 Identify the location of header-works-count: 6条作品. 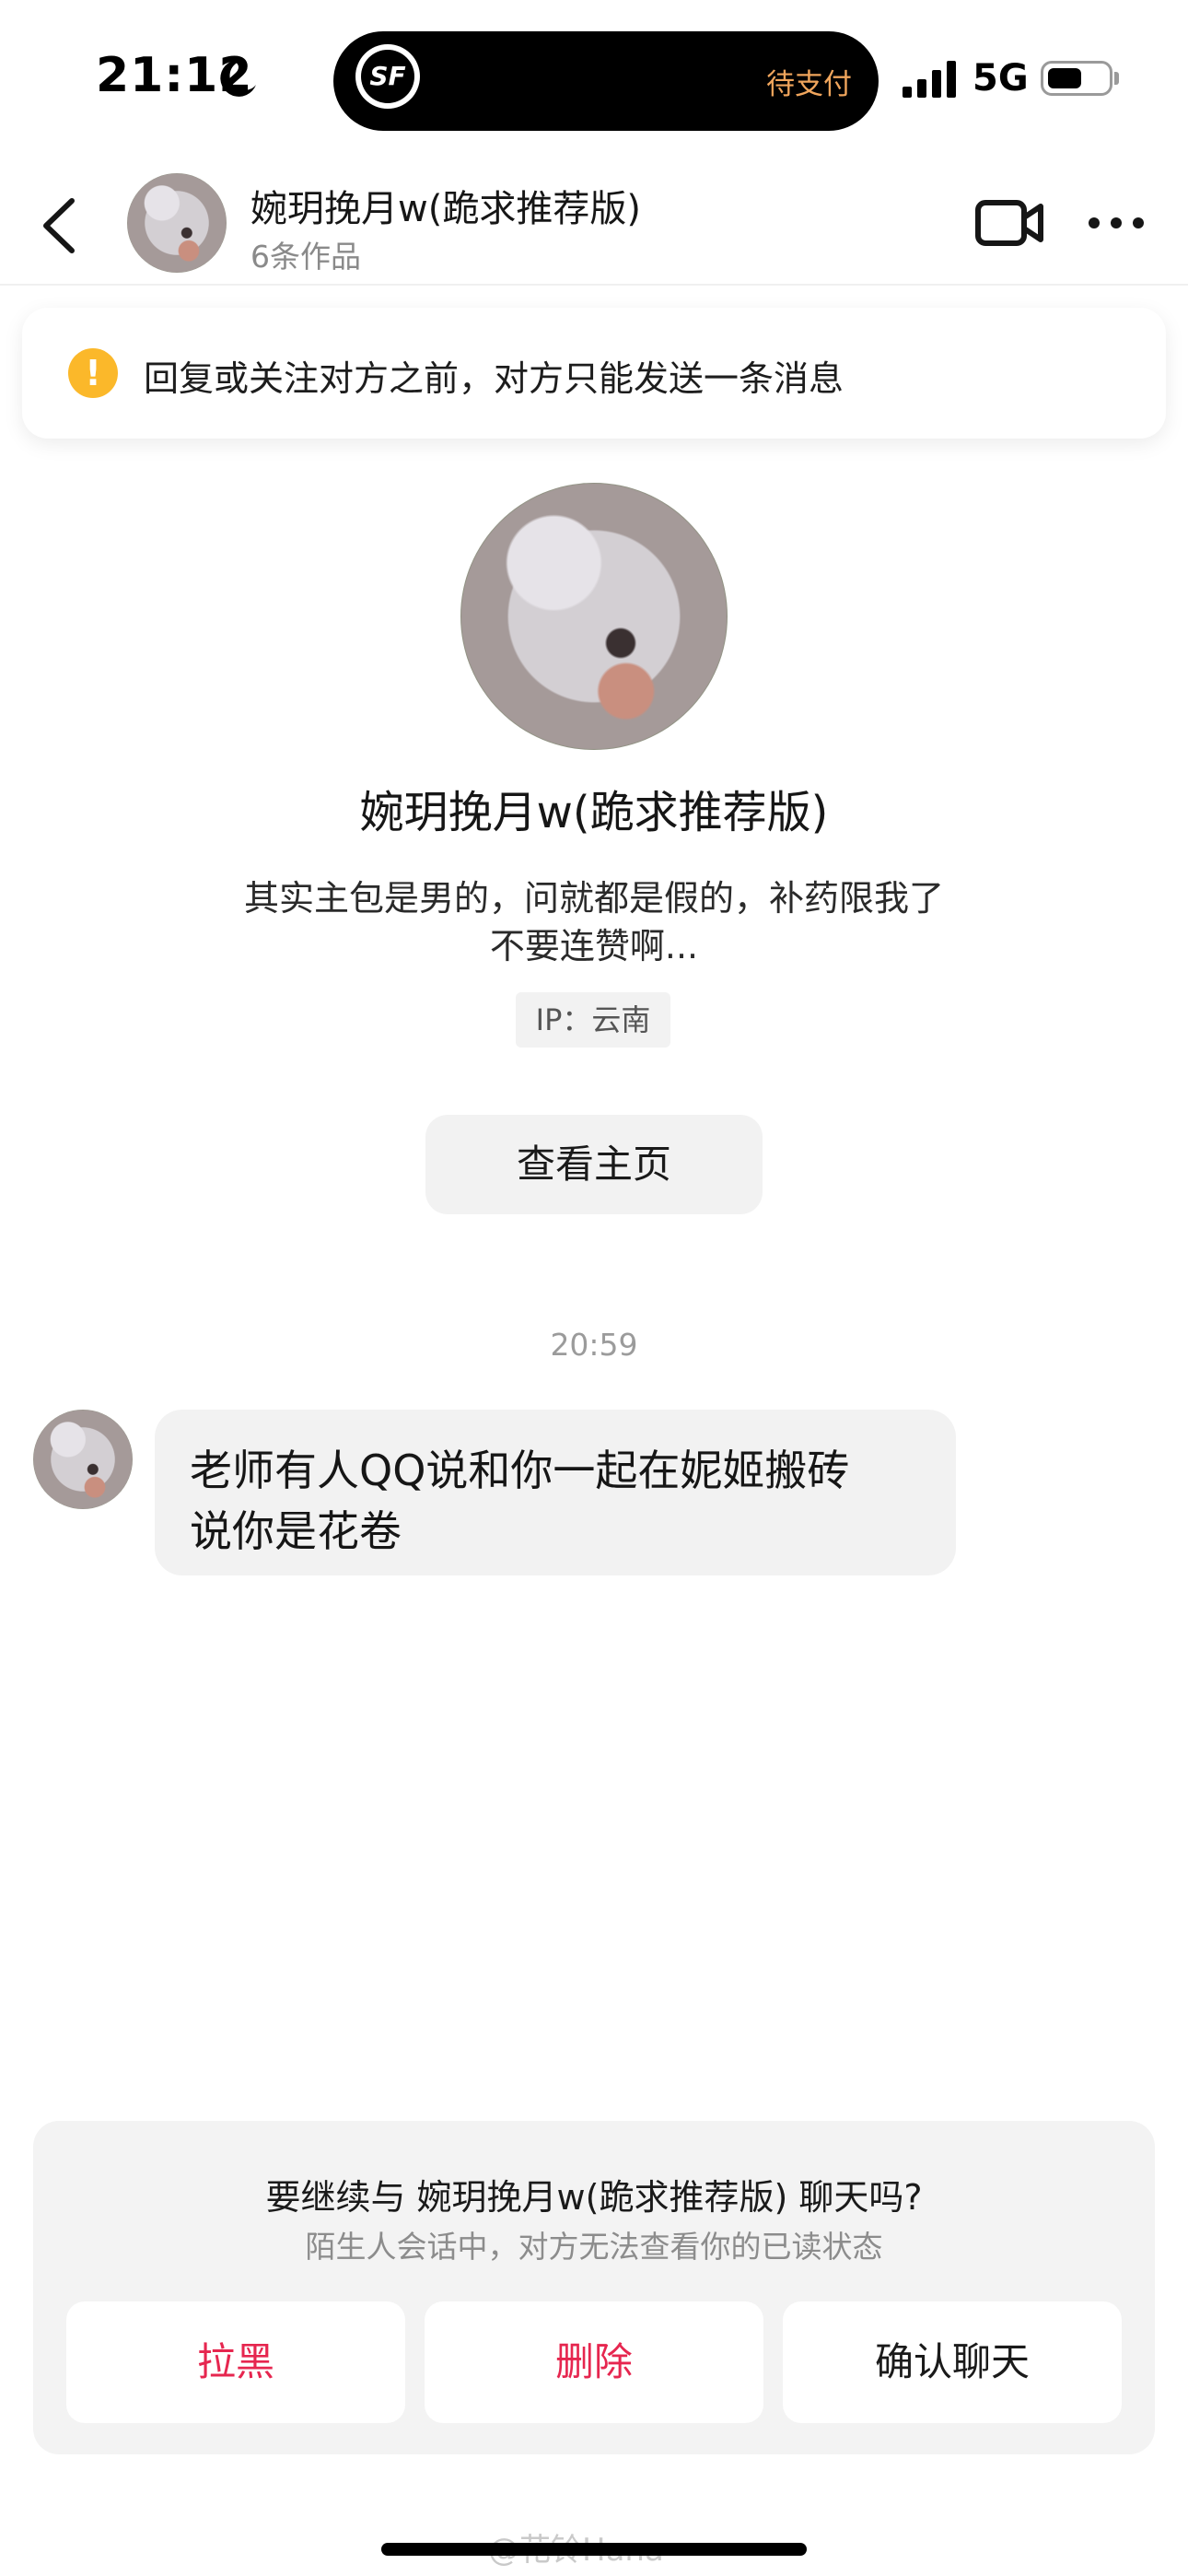
(305, 257).